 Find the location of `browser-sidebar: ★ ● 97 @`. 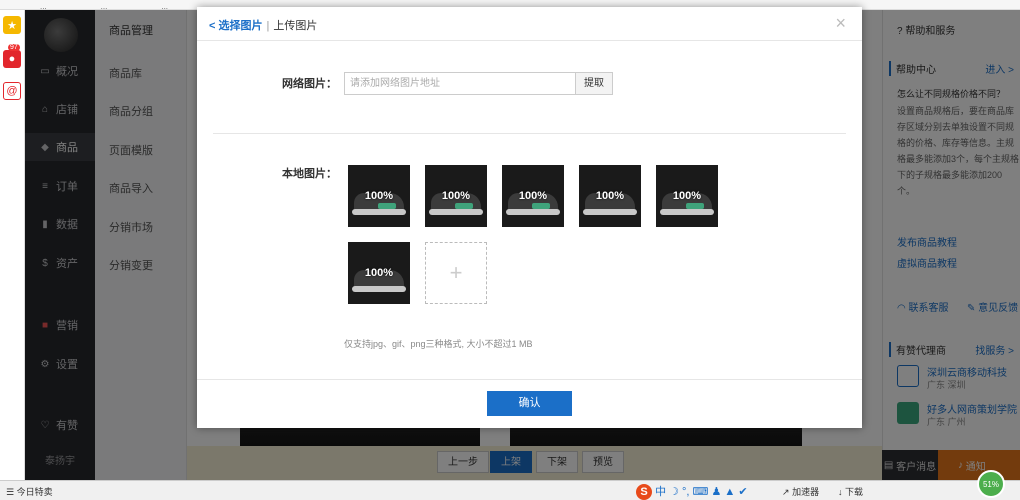

browser-sidebar: ★ ● 97 @ is located at coordinates (12, 245).